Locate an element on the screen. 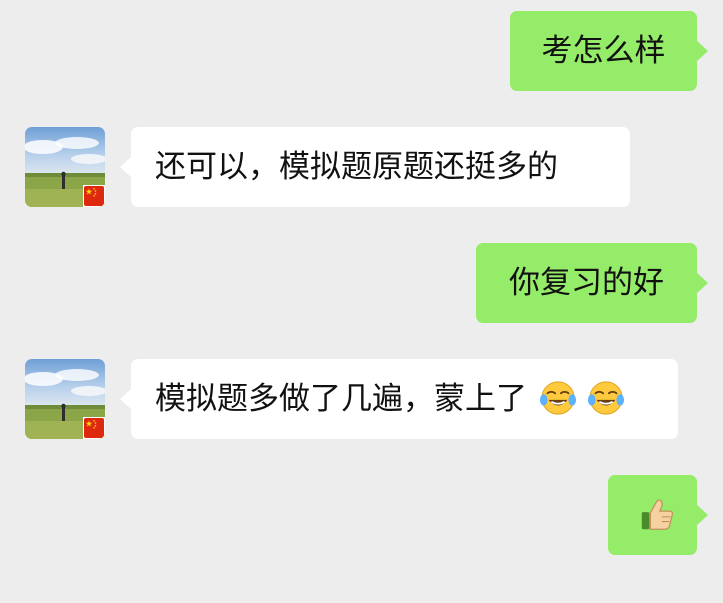 Image resolution: width=723 pixels, height=603 pixels. message-bubble-incoming: 还可以，模拟题原题还挺多的 is located at coordinates (375, 167).